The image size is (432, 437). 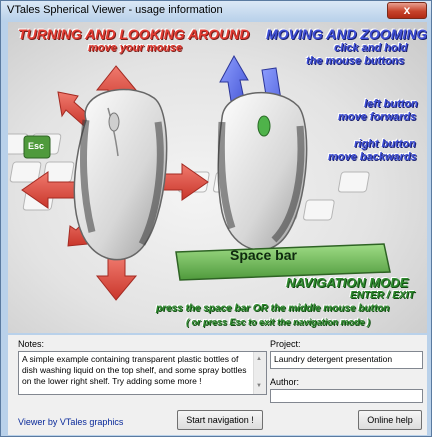 I want to click on project-label: Project:, so click(x=285, y=344).